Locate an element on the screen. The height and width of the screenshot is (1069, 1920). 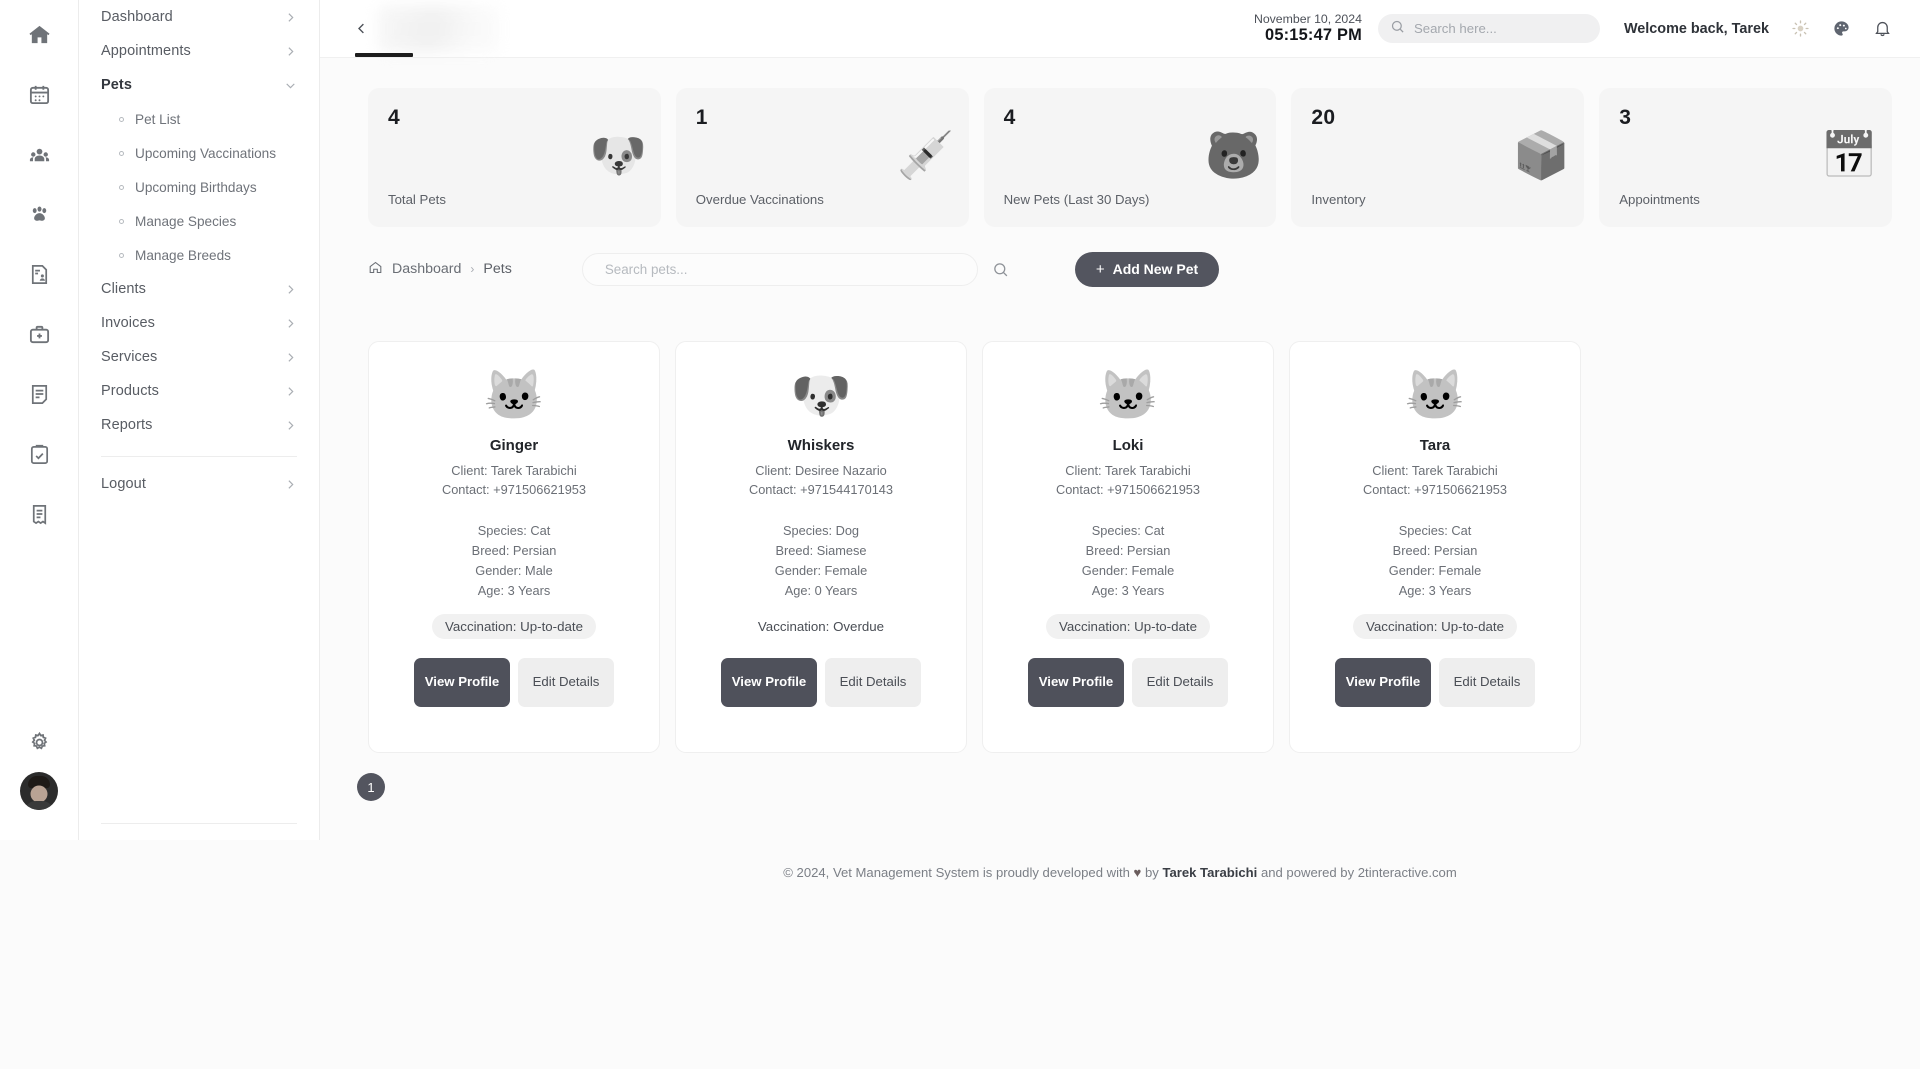
stat-card-total-pets: 4 🐶 Total Pets is located at coordinates (514, 157).